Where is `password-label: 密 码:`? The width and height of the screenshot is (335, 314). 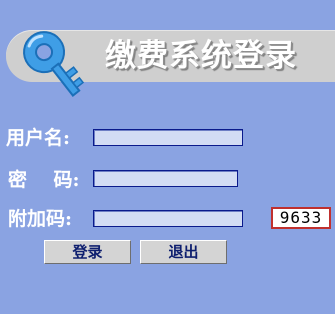 password-label: 密 码: is located at coordinates (44, 180).